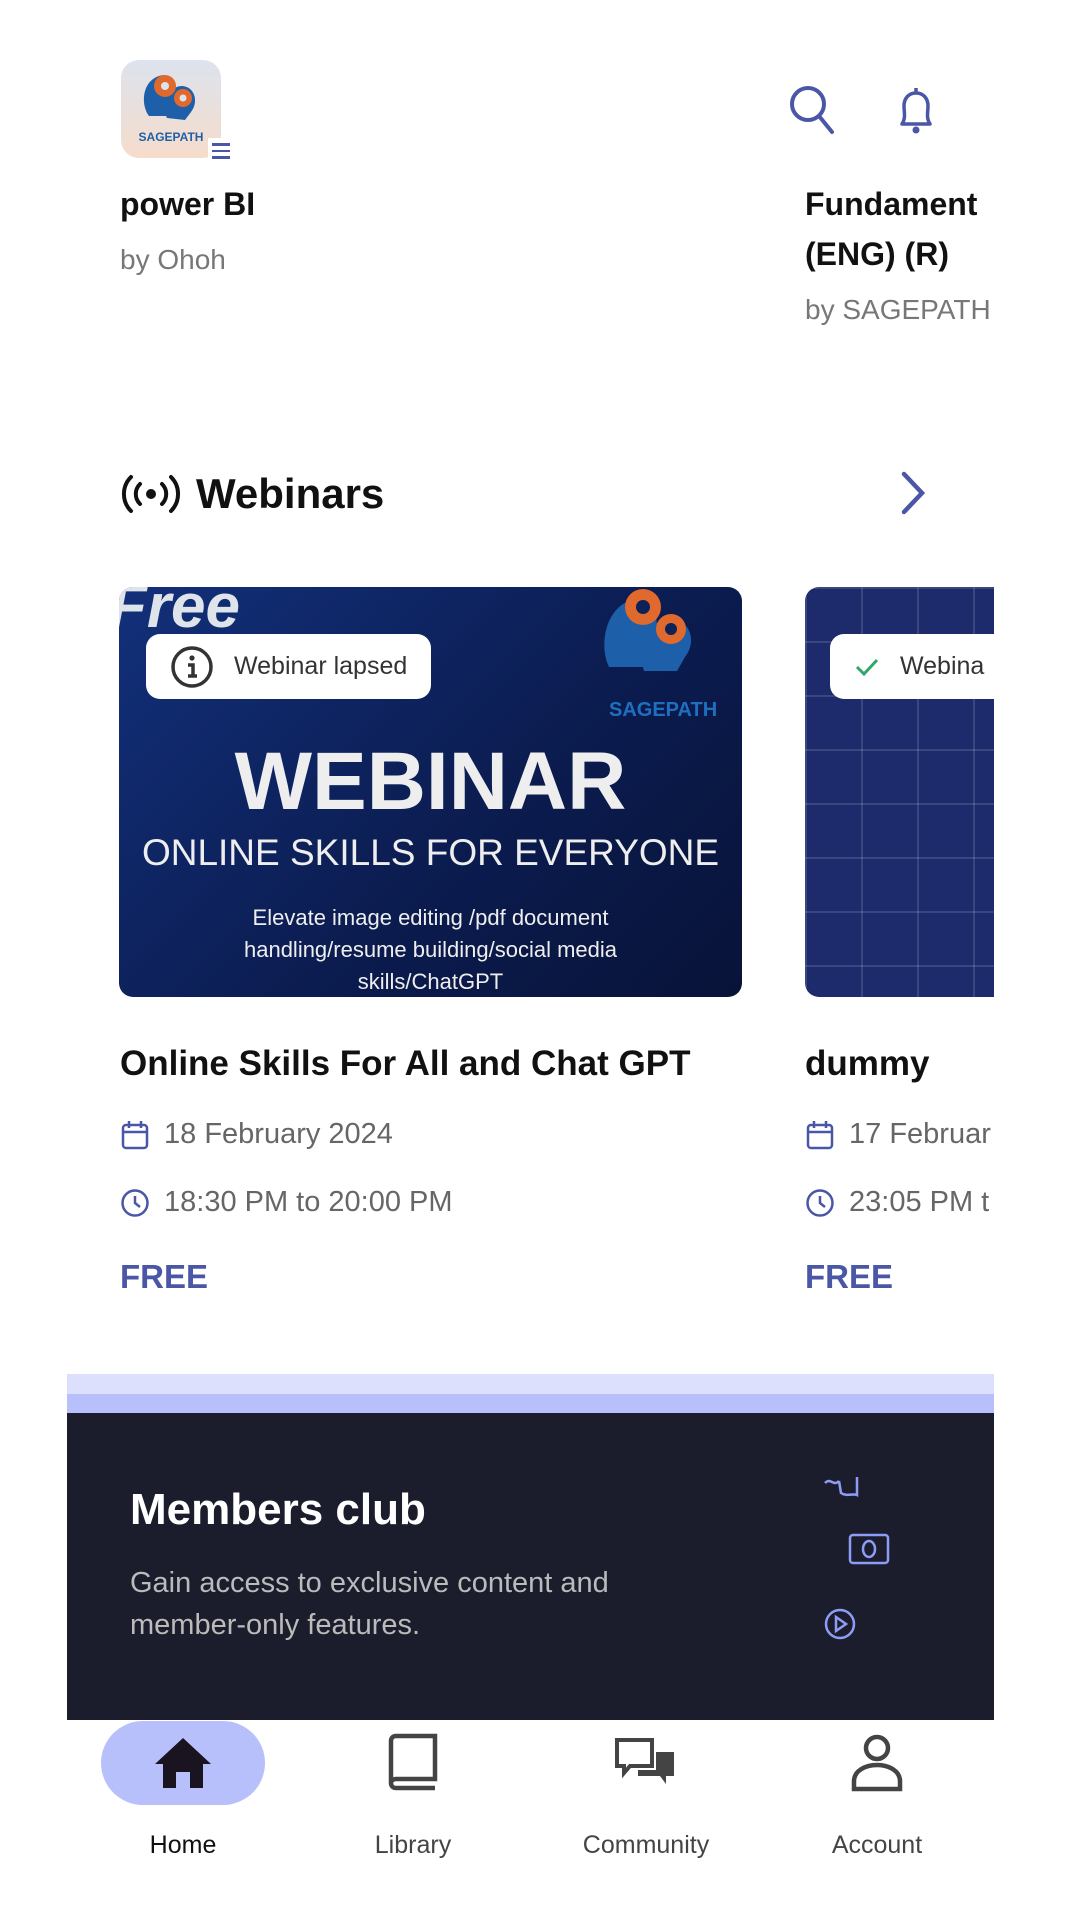 The height and width of the screenshot is (1920, 1080). I want to click on nav-label: Library, so click(413, 1845).